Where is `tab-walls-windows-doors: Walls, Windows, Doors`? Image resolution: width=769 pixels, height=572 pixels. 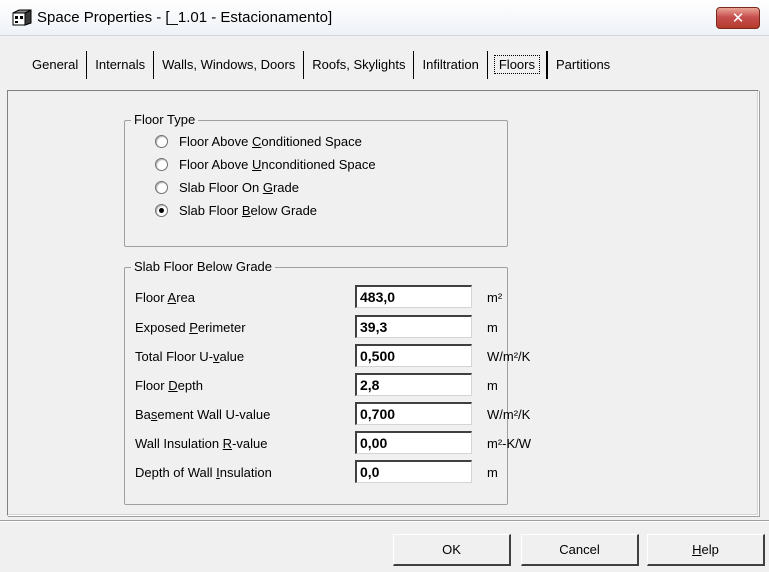
tab-walls-windows-doors: Walls, Windows, Doors is located at coordinates (229, 65).